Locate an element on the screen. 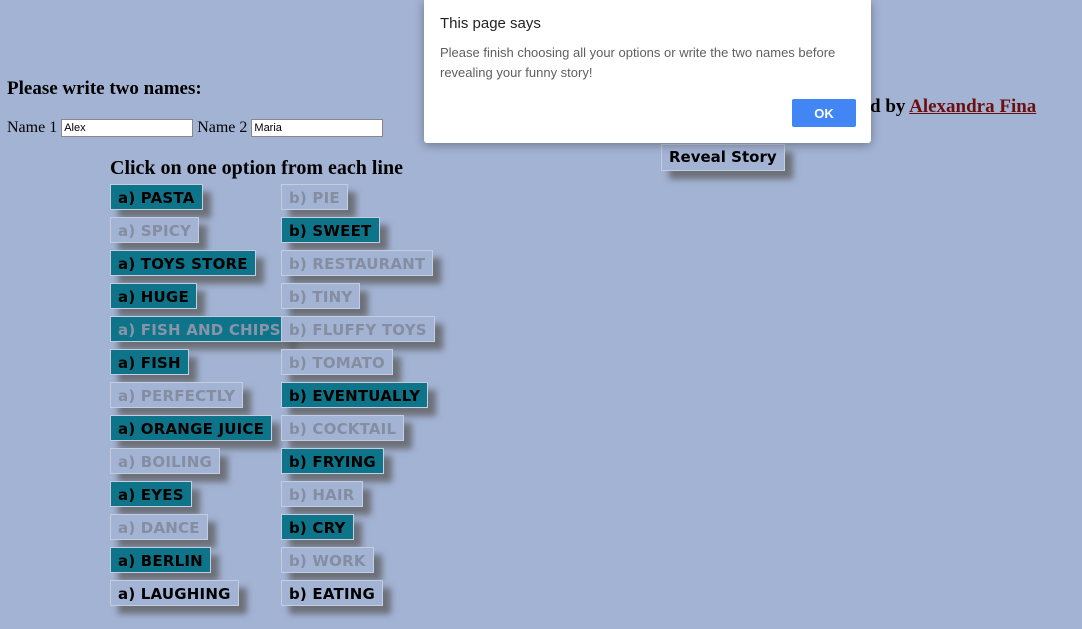 This screenshot has height=629, width=1082. name2-label: Name 2 is located at coordinates (222, 127).